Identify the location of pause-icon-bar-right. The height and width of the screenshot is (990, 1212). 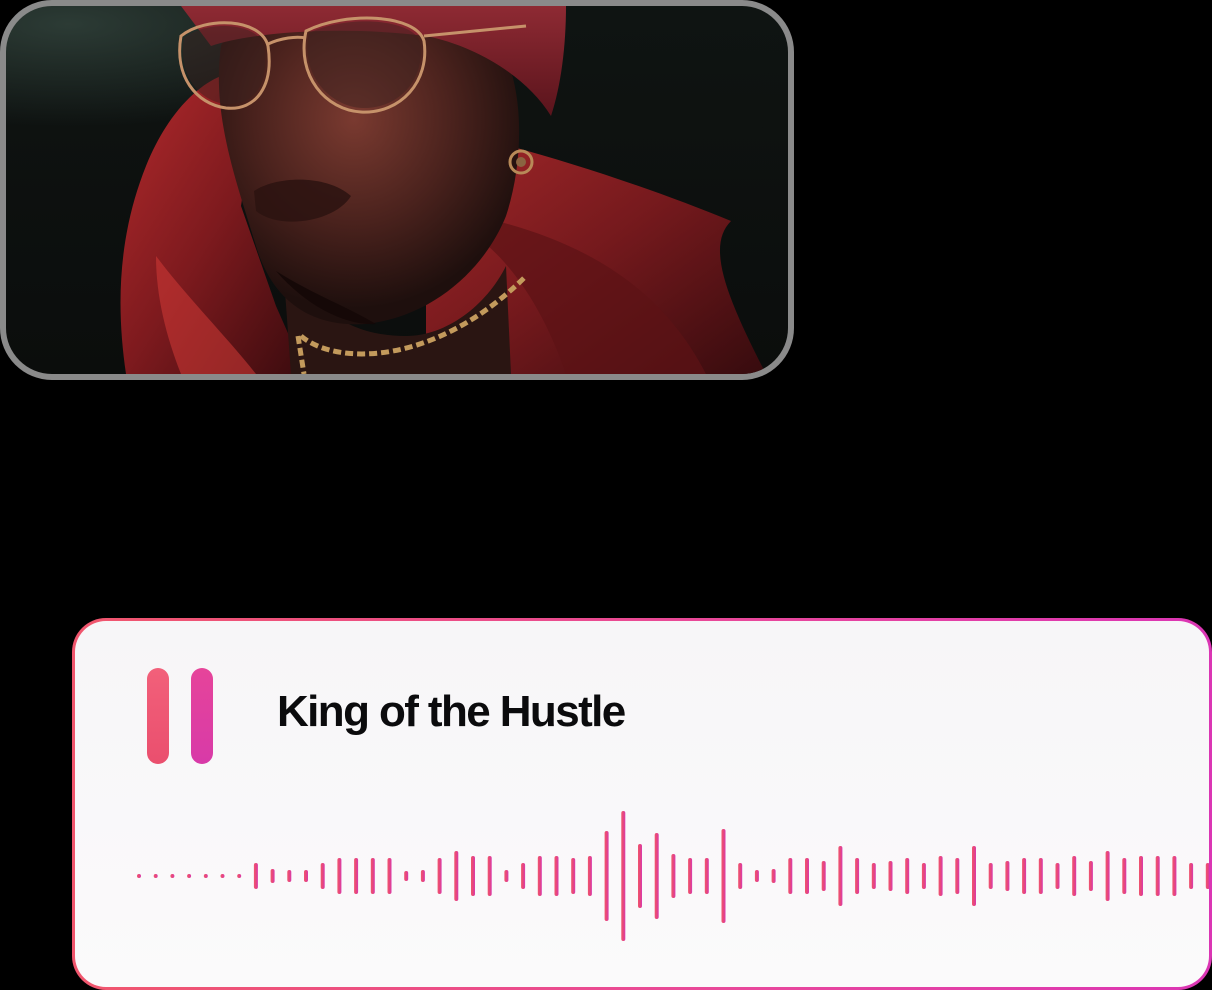
(202, 716).